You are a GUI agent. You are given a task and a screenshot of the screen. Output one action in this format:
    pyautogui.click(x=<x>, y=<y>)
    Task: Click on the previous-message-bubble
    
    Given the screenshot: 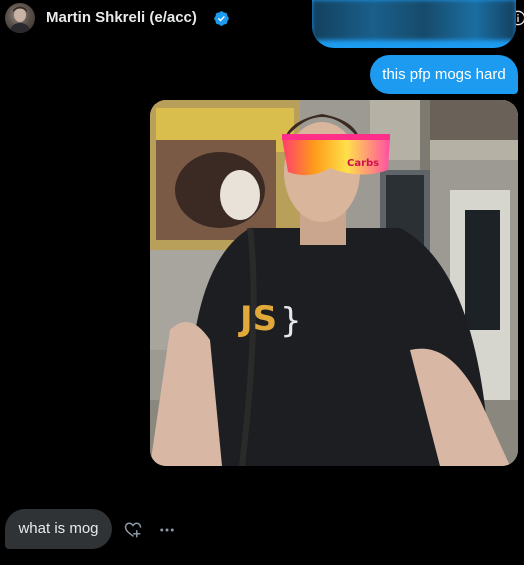 What is the action you would take?
    pyautogui.click(x=414, y=24)
    